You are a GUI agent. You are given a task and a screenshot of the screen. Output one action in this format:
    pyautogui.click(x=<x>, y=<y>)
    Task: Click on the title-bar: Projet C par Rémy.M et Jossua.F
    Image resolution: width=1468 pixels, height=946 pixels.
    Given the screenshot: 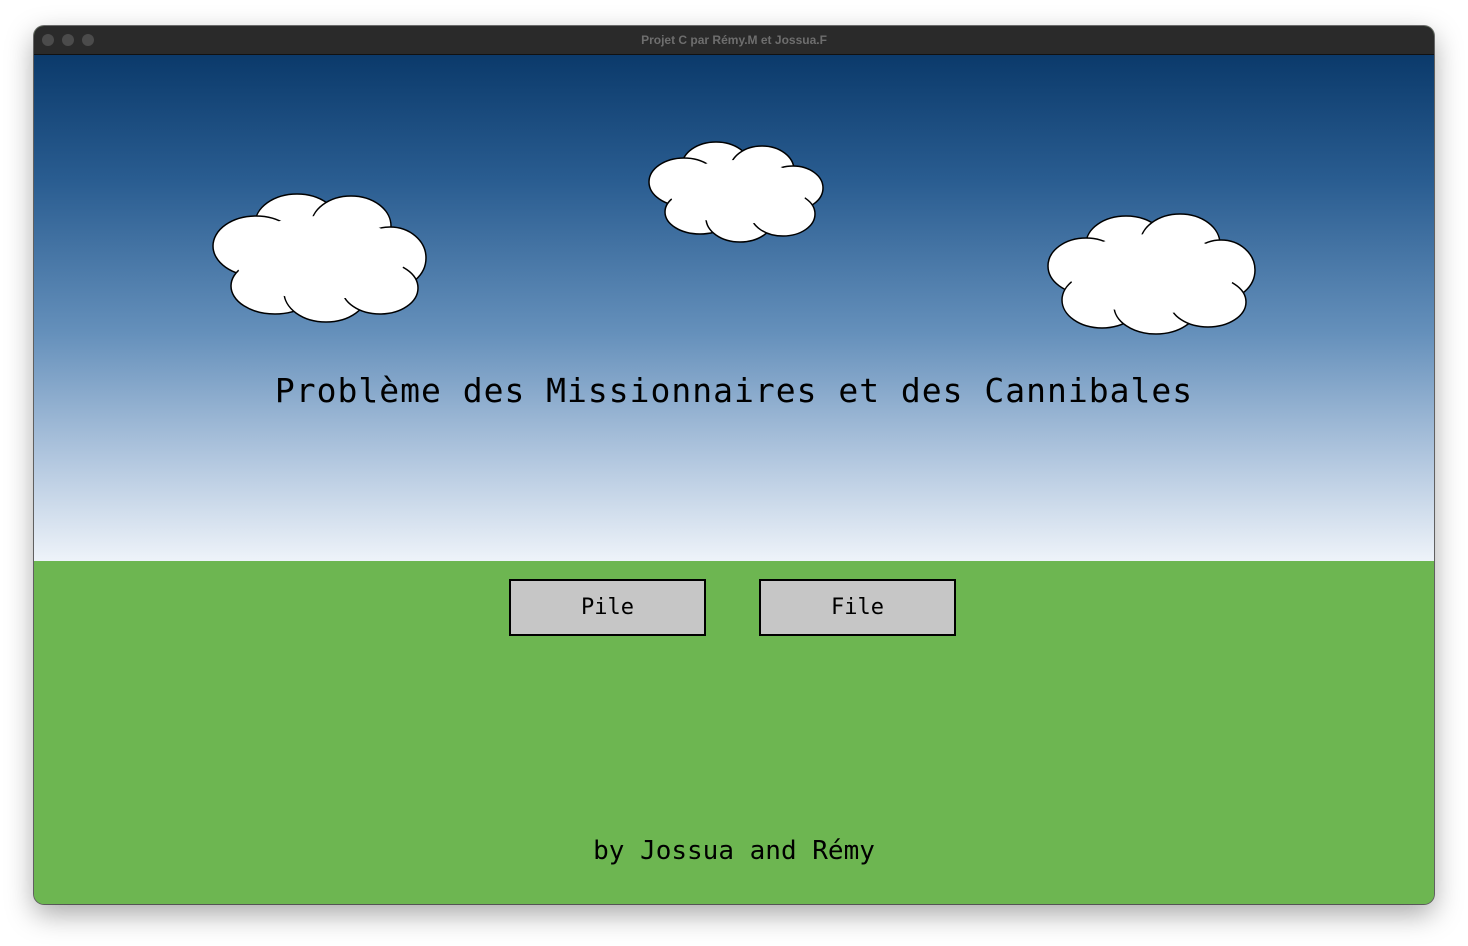 What is the action you would take?
    pyautogui.click(x=734, y=40)
    